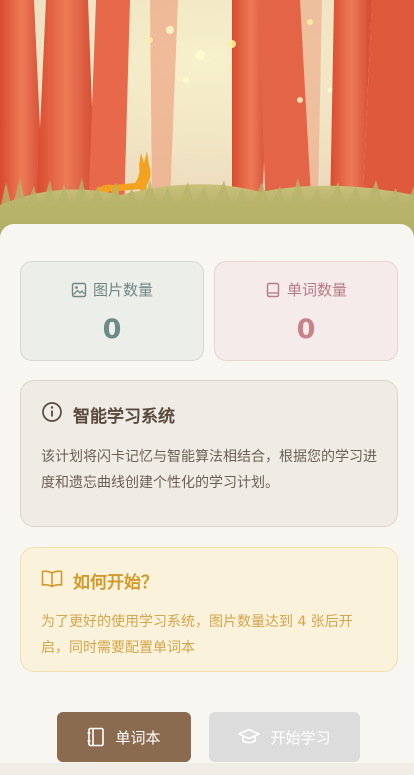 Image resolution: width=414 pixels, height=775 pixels. Describe the element at coordinates (316, 290) in the screenshot. I see `word-count-label: 单词数量` at that location.